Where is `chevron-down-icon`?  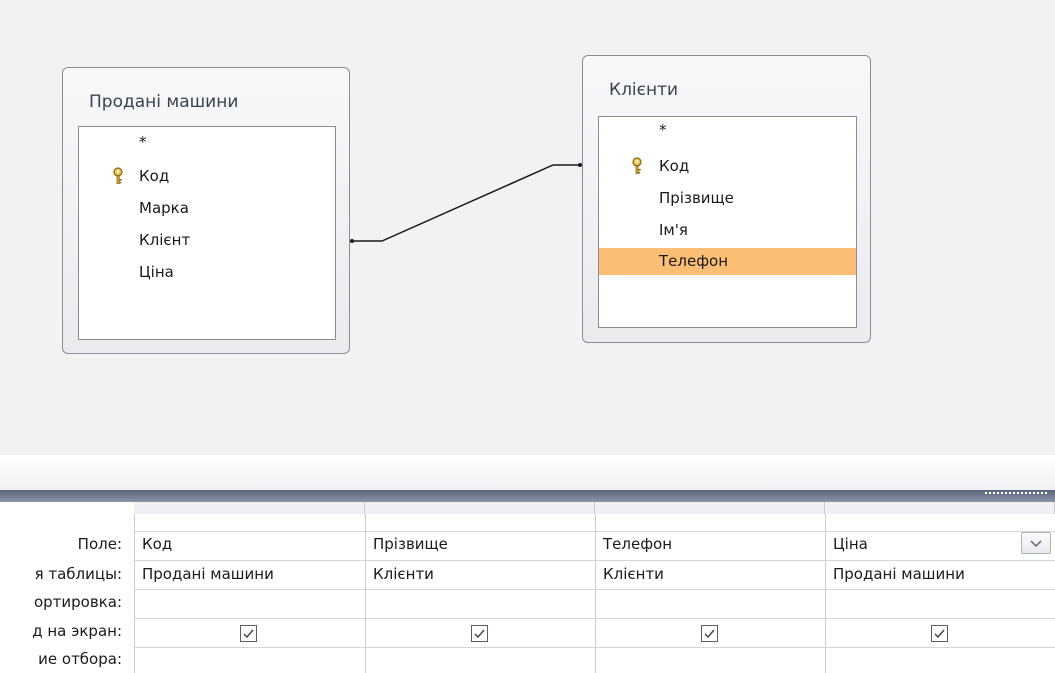 chevron-down-icon is located at coordinates (1036, 543).